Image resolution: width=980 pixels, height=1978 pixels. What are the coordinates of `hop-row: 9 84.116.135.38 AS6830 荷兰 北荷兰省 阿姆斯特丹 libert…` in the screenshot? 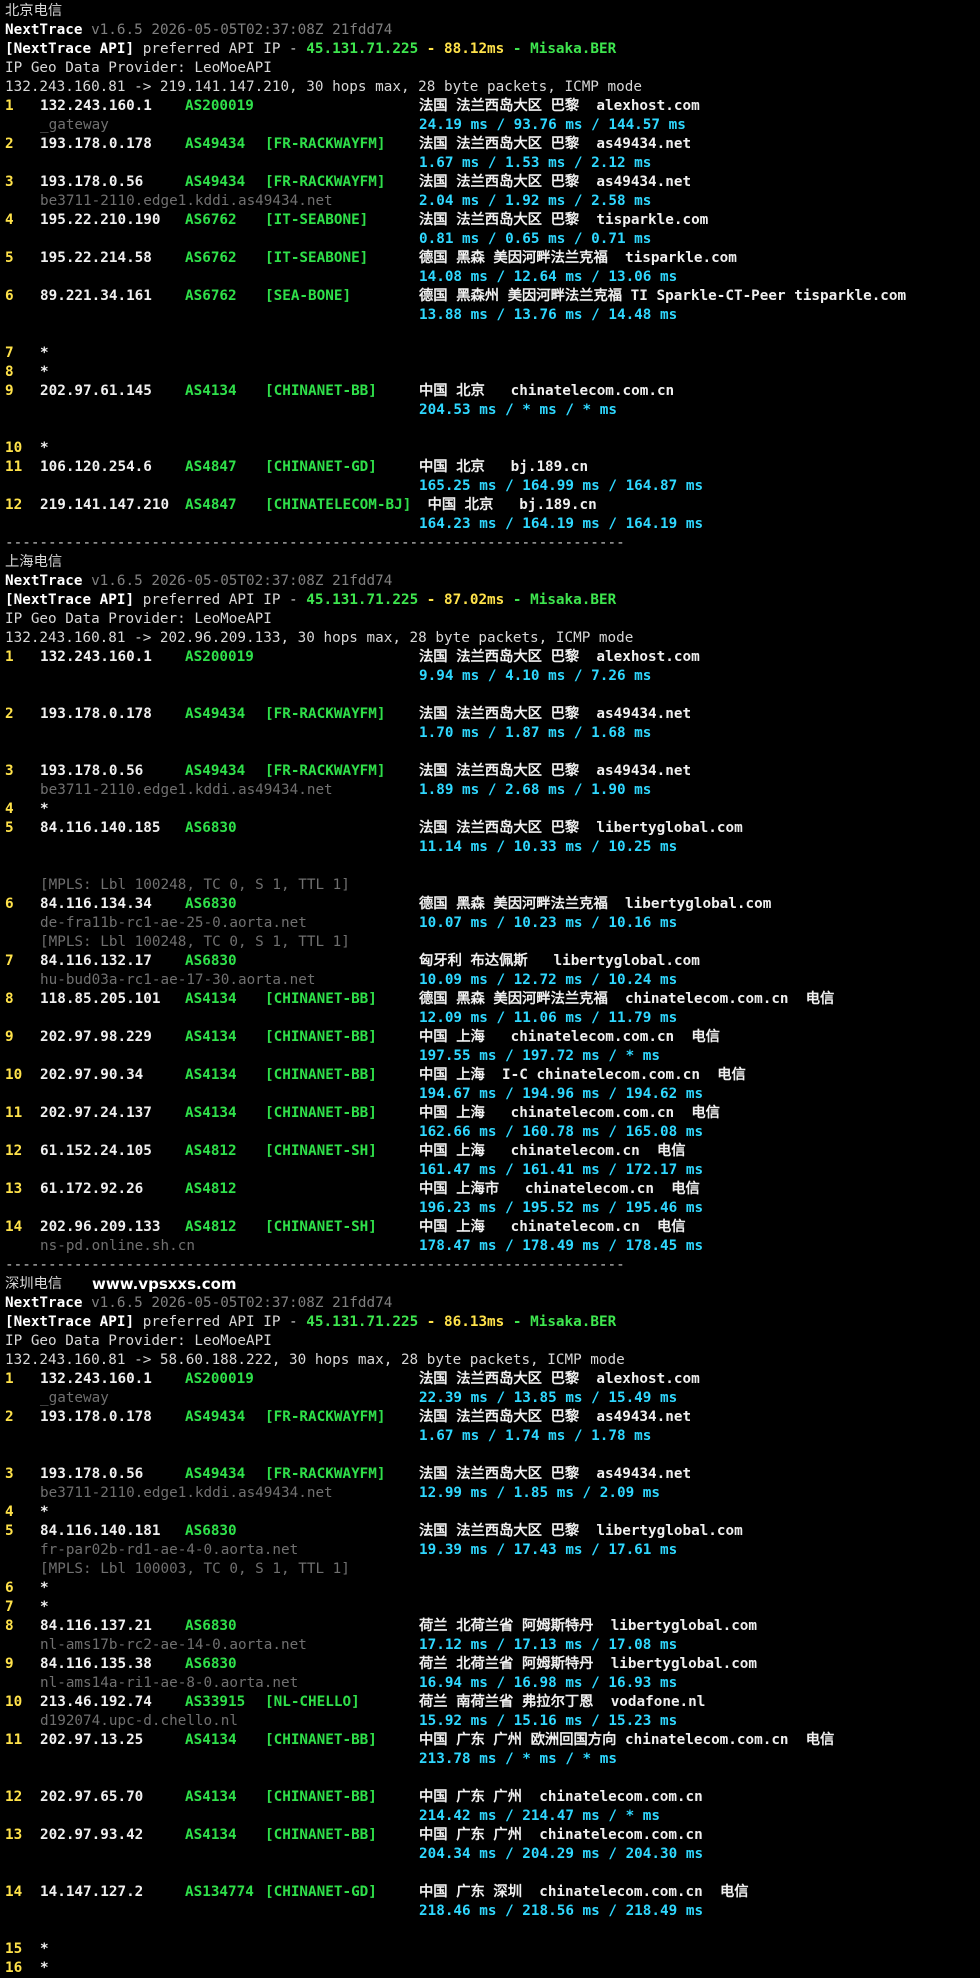 It's located at (492, 1664).